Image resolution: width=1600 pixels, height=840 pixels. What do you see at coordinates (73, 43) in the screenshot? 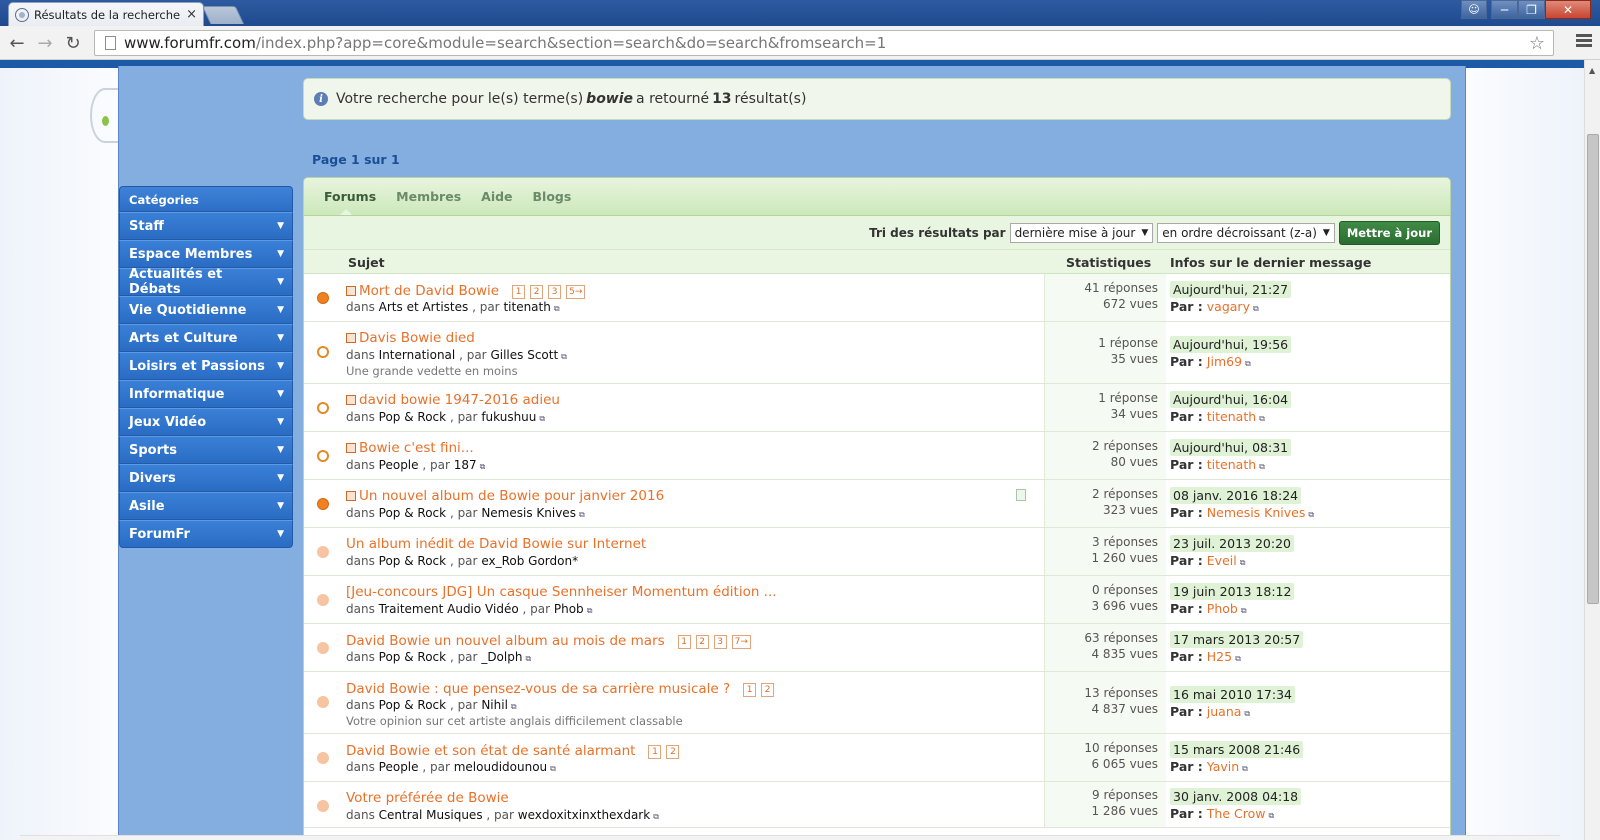
I see `reload-icon: ↻` at bounding box center [73, 43].